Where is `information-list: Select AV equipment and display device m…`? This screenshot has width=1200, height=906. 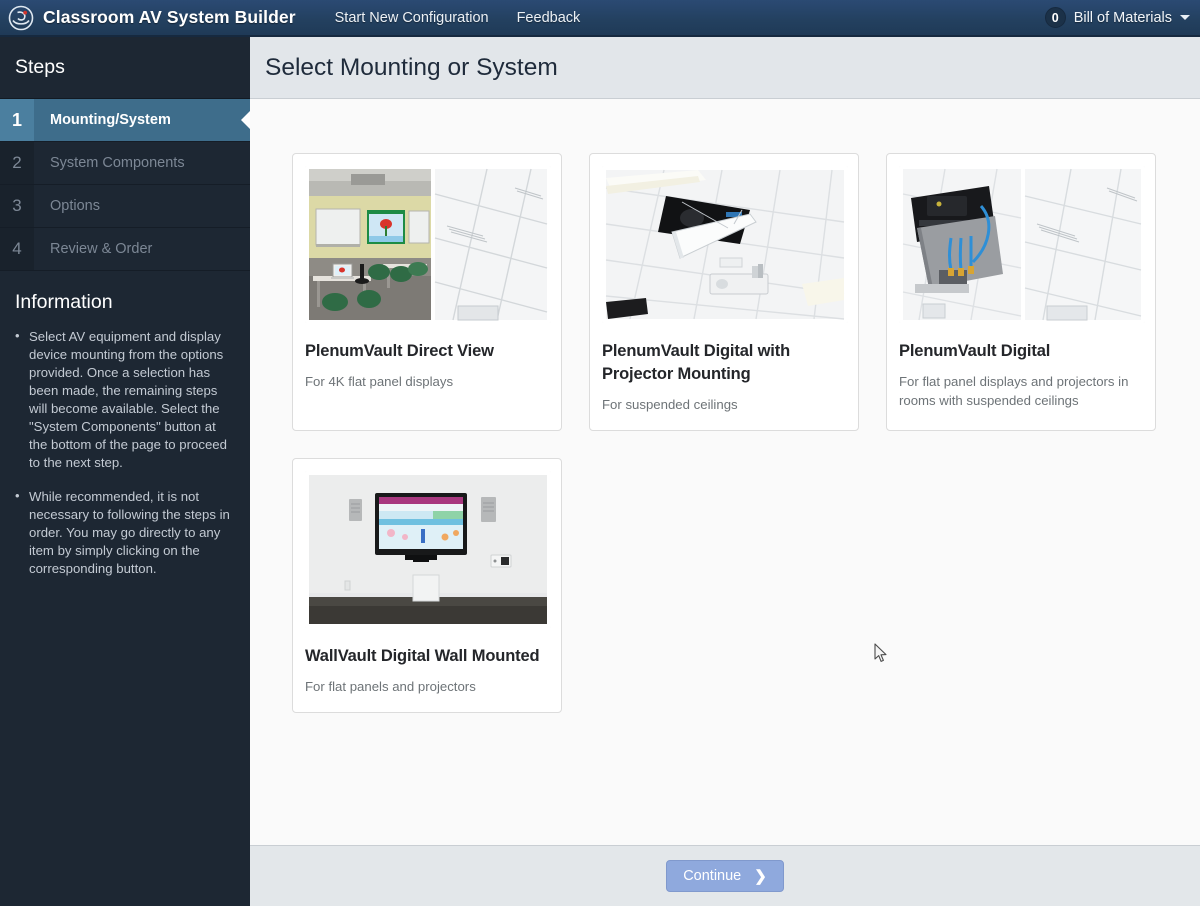 information-list: Select AV equipment and display device m… is located at coordinates (124, 452).